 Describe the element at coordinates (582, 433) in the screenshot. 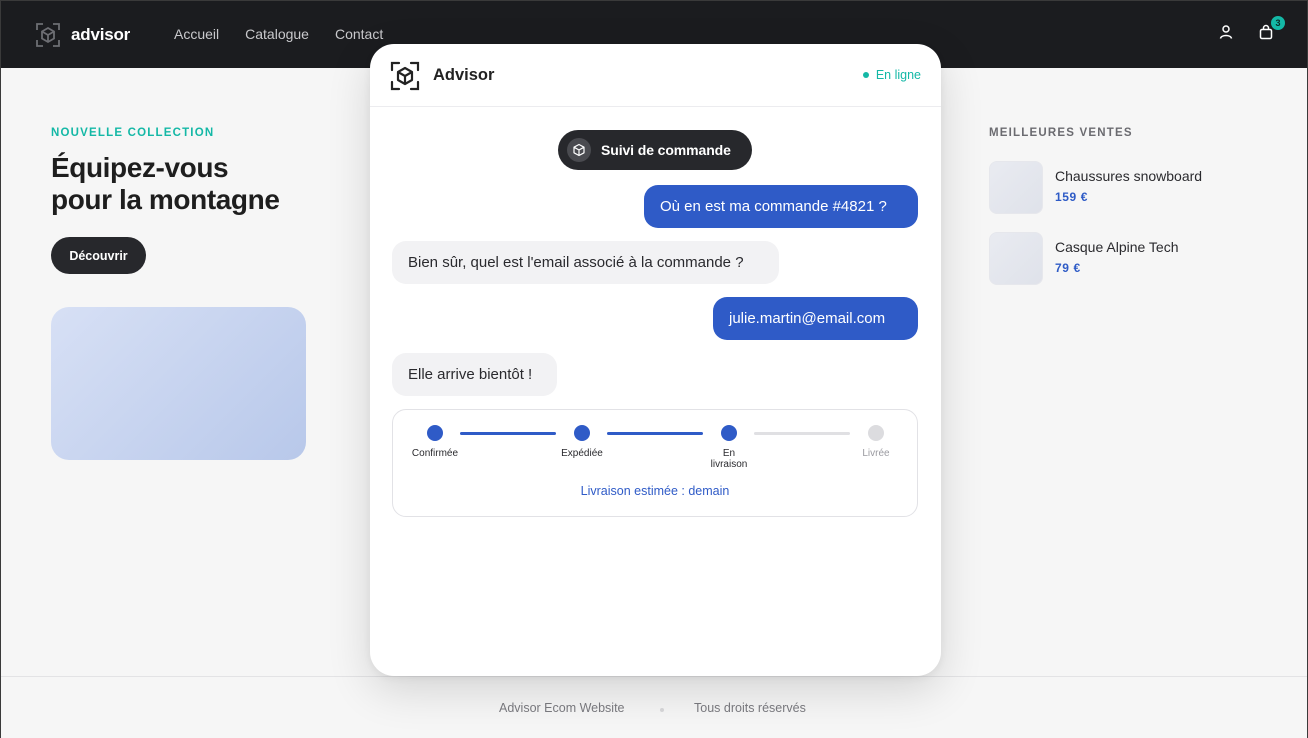

I see `step-dot-shipped` at that location.